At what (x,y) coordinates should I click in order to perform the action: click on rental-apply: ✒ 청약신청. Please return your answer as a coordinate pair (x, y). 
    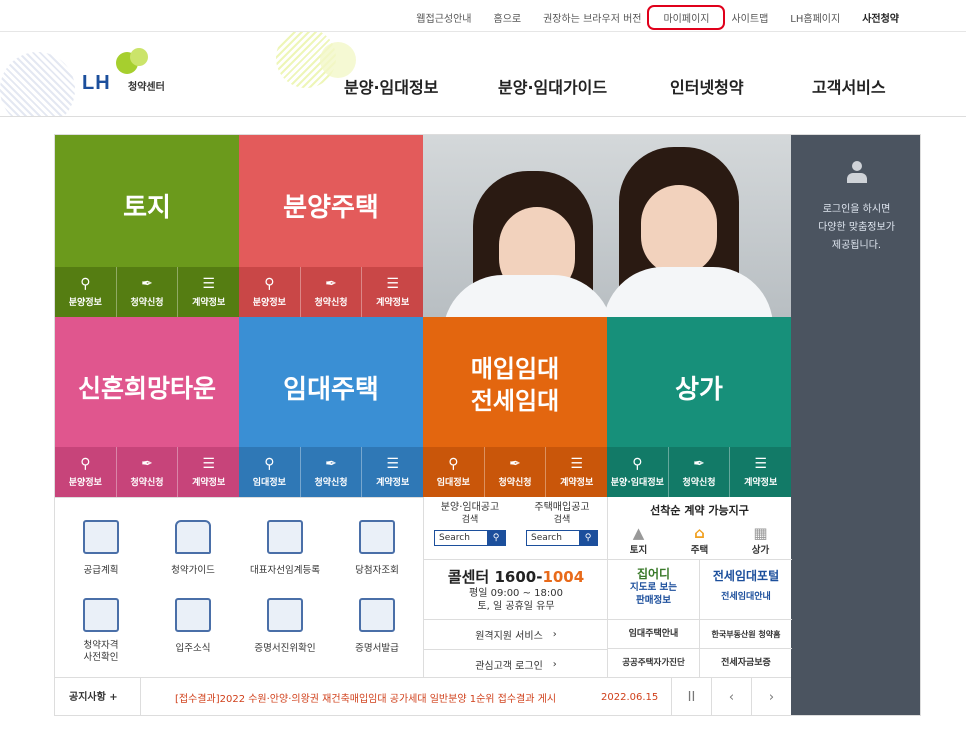
    Looking at the image, I should click on (332, 472).